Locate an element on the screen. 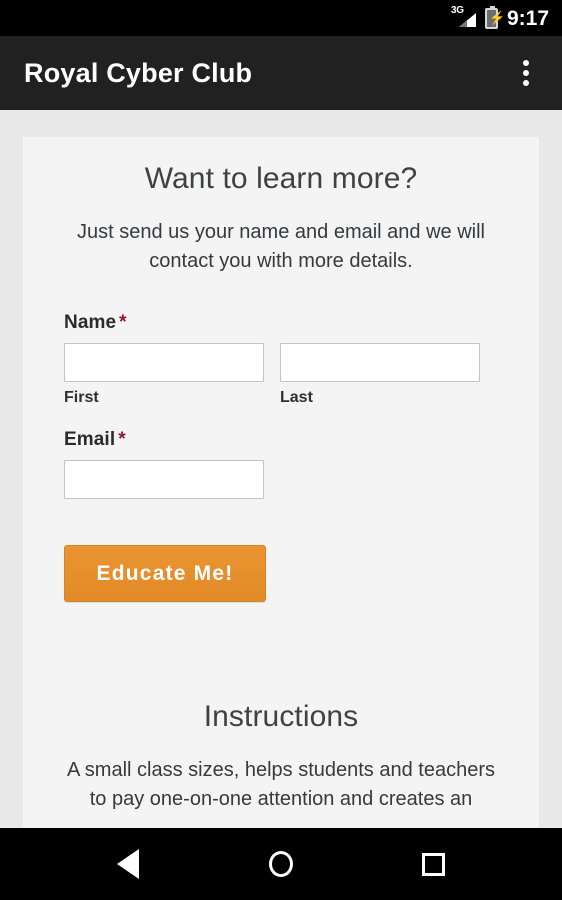 This screenshot has height=900, width=562. signal-triangle-empty is located at coordinates (462, 23).